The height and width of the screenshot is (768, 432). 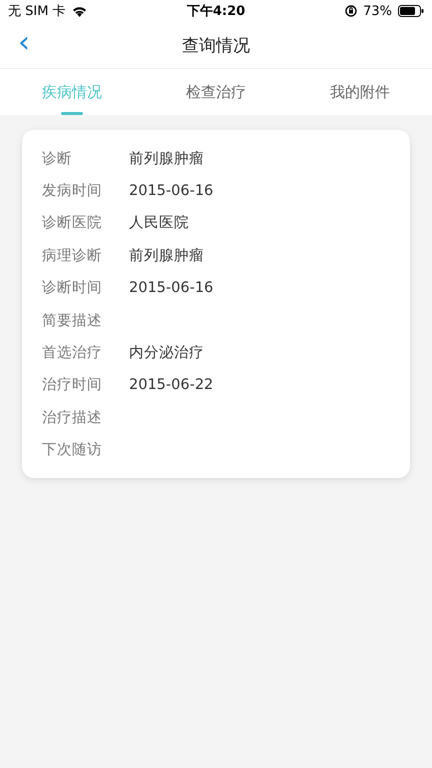 What do you see at coordinates (72, 255) in the screenshot?
I see `field-label: 病理诊断` at bounding box center [72, 255].